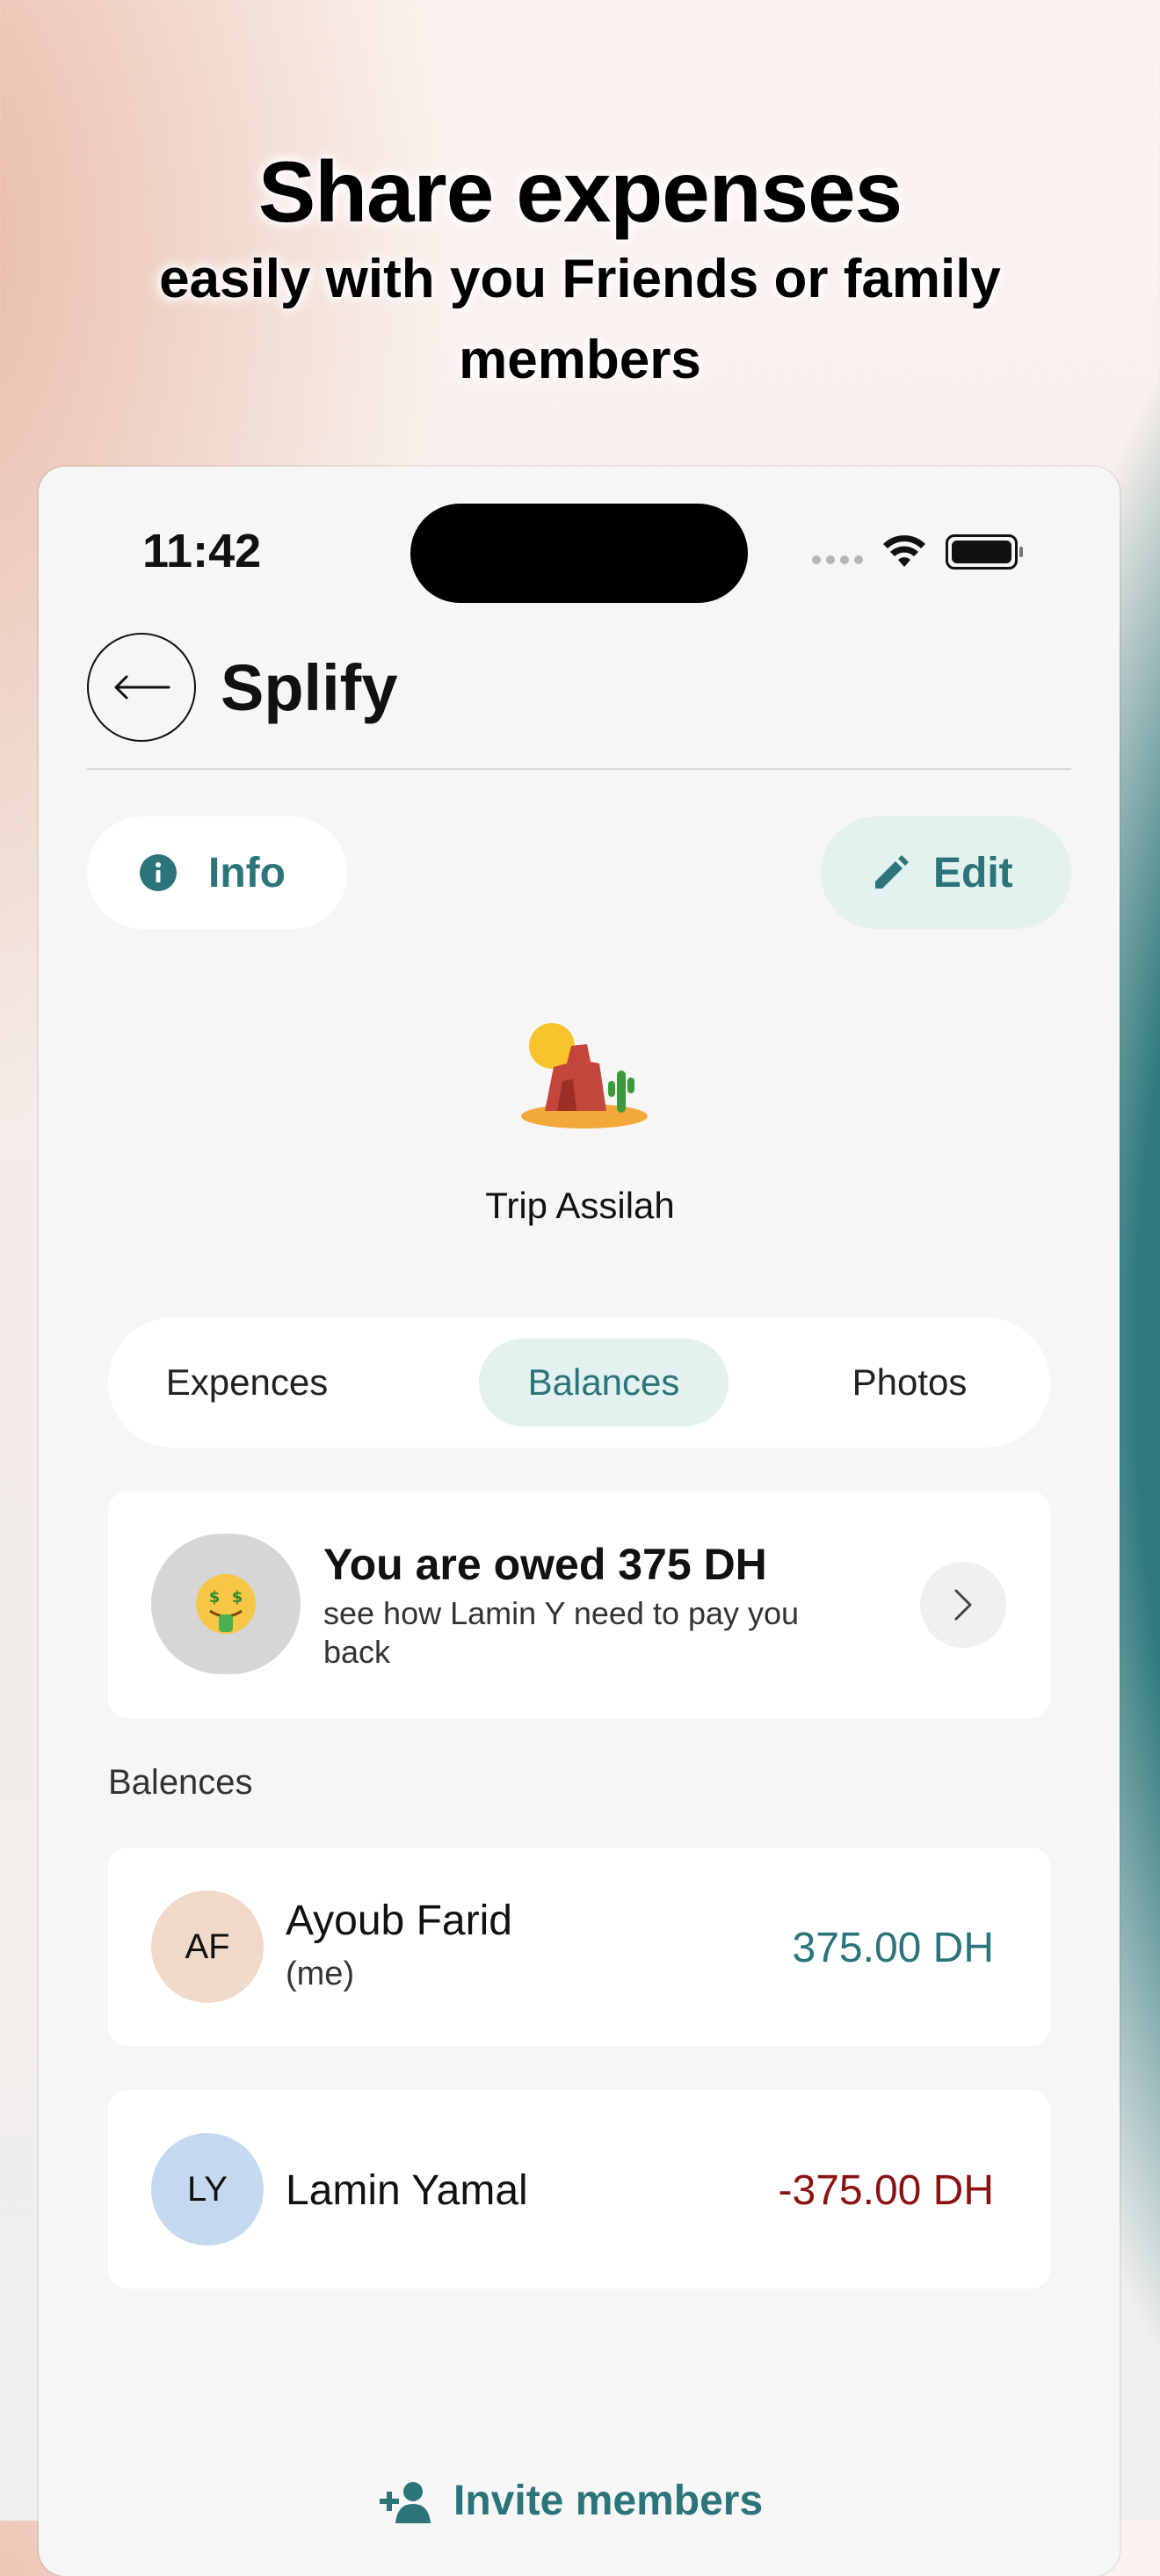 The height and width of the screenshot is (2576, 1160). Describe the element at coordinates (180, 1782) in the screenshot. I see `balances-section-label: Balences` at that location.